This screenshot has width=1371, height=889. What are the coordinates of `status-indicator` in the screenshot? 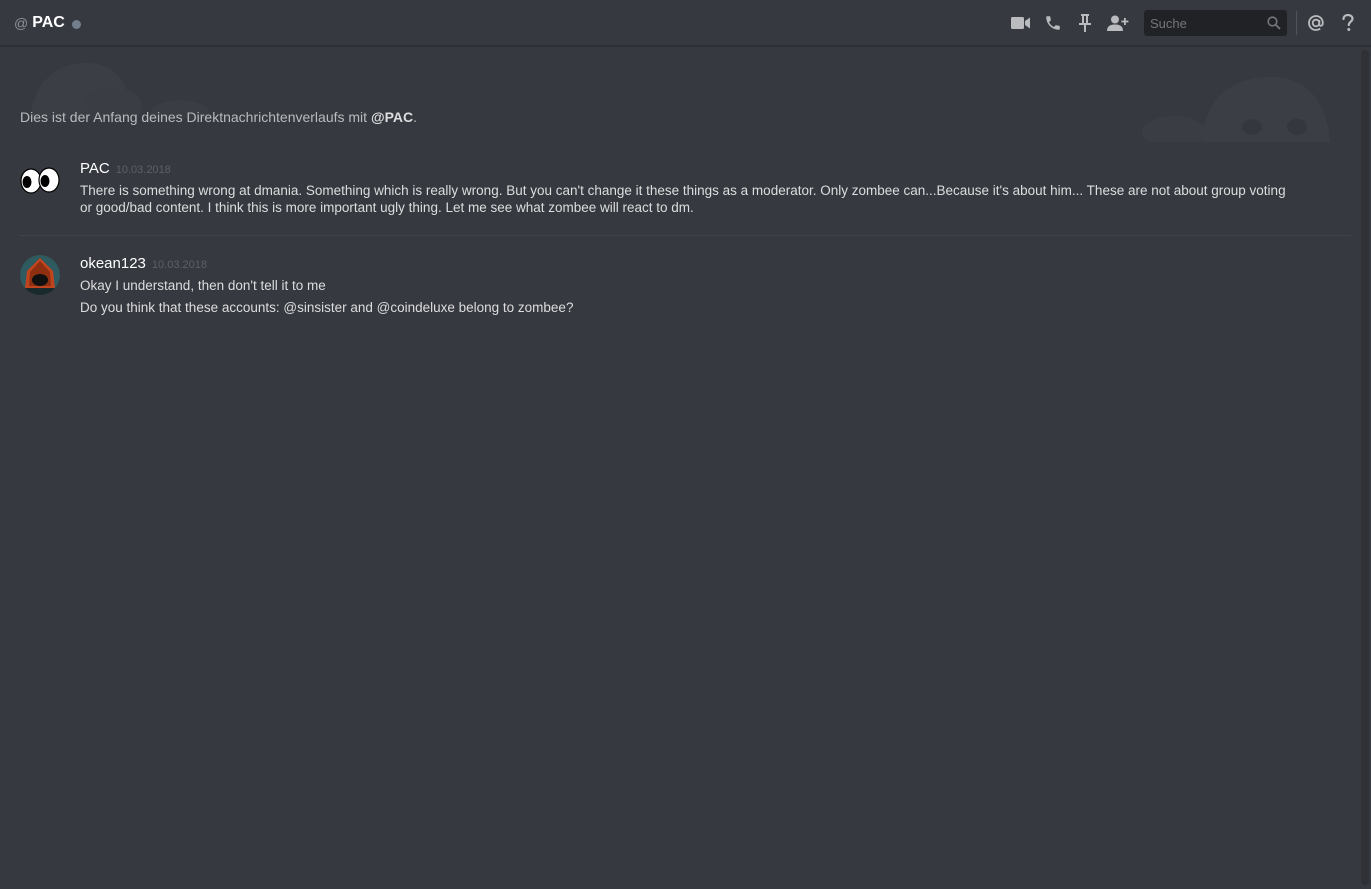 It's located at (76, 24).